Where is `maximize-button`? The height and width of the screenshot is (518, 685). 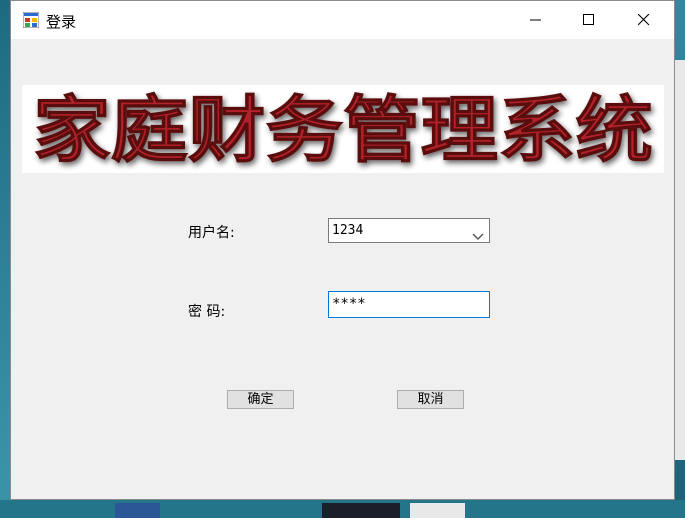 maximize-button is located at coordinates (589, 20).